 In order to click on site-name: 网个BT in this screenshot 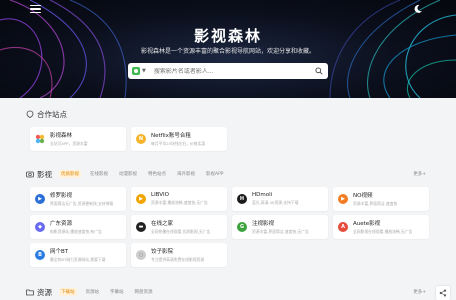, I will do `click(59, 252)`.